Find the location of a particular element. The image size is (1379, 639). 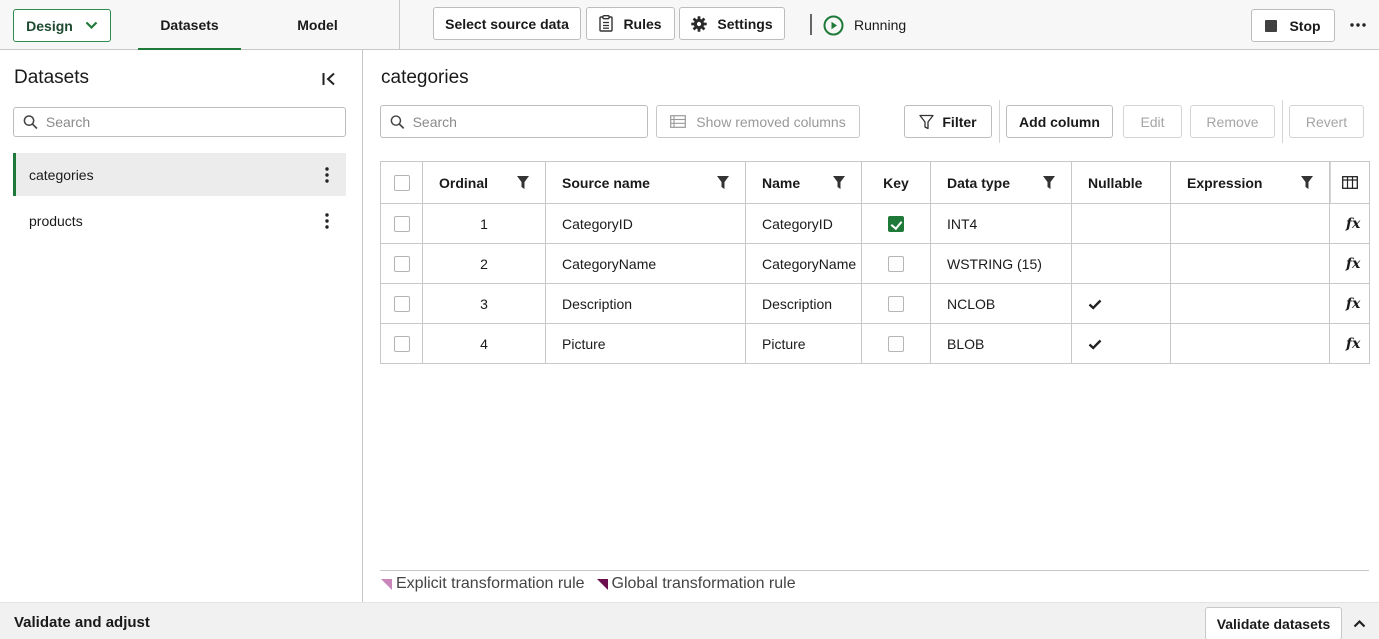

source-name-cell: CategoryName is located at coordinates (645, 263).